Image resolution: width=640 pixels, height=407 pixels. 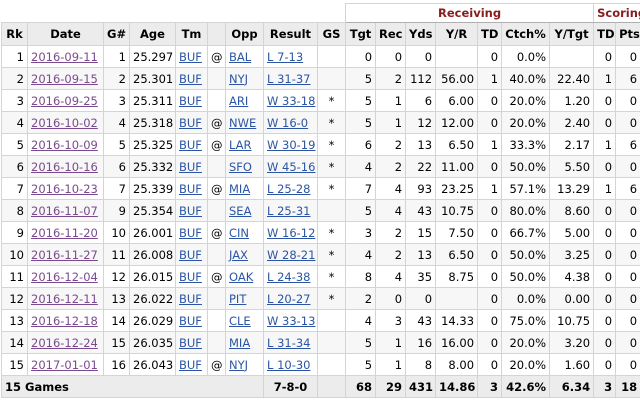 What do you see at coordinates (64, 365) in the screenshot?
I see `date-link: 2017-01-01` at bounding box center [64, 365].